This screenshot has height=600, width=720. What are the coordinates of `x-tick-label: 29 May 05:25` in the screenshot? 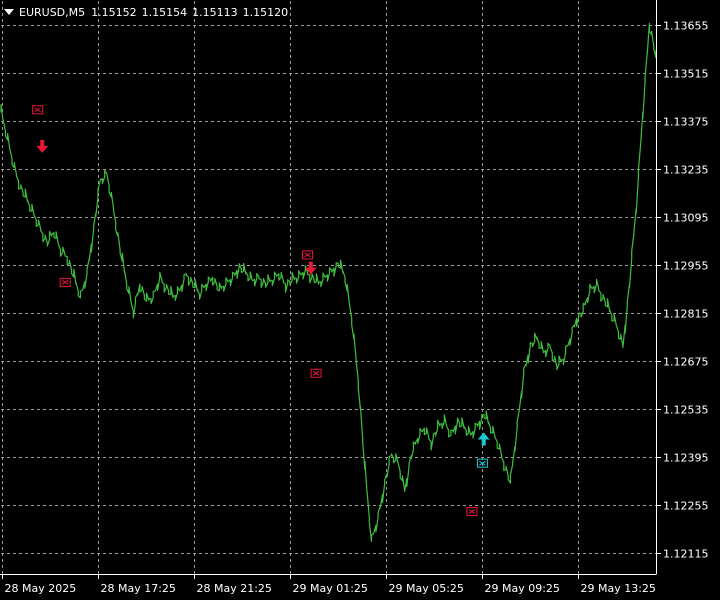 It's located at (426, 588).